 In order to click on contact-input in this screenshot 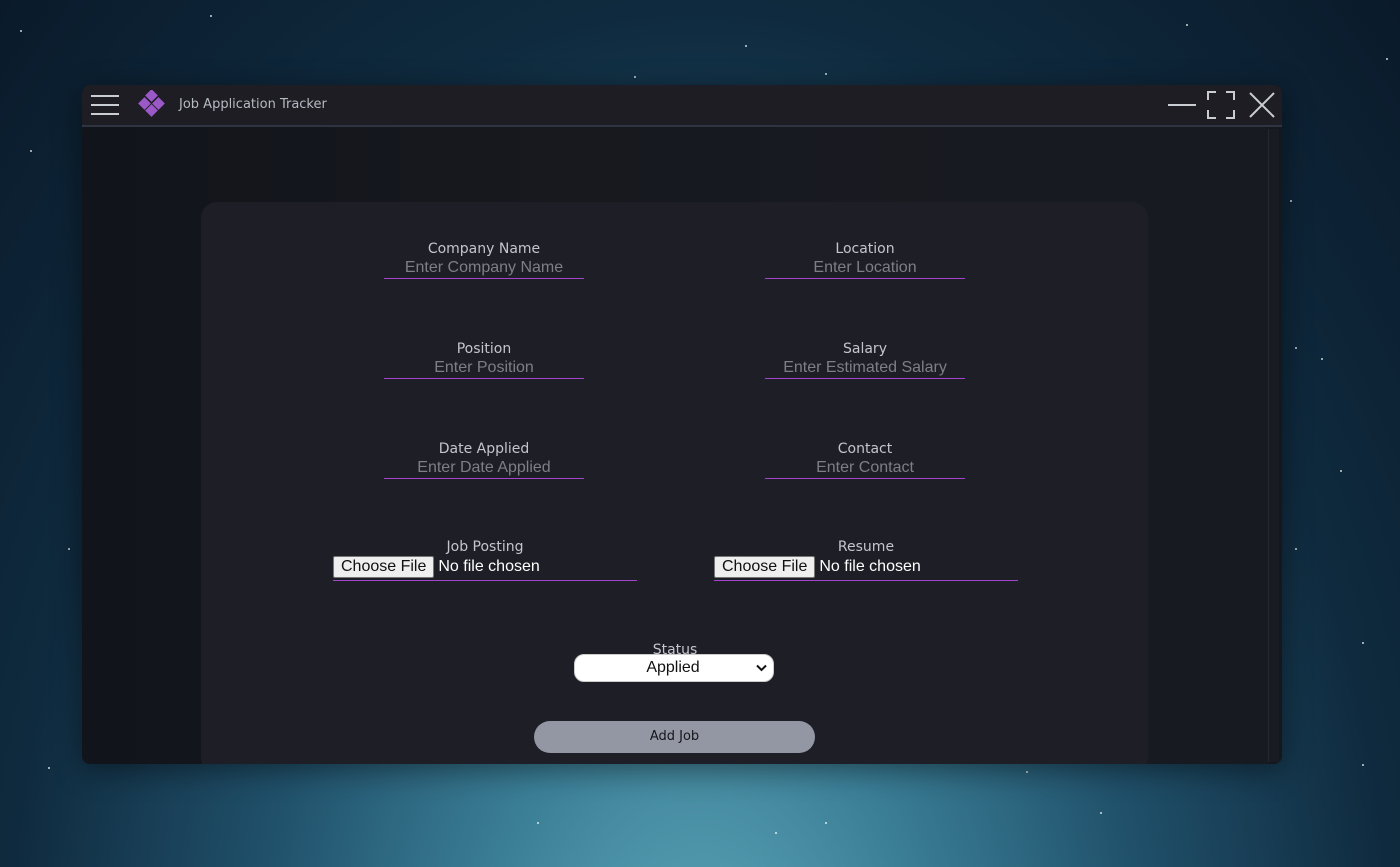, I will do `click(865, 468)`.